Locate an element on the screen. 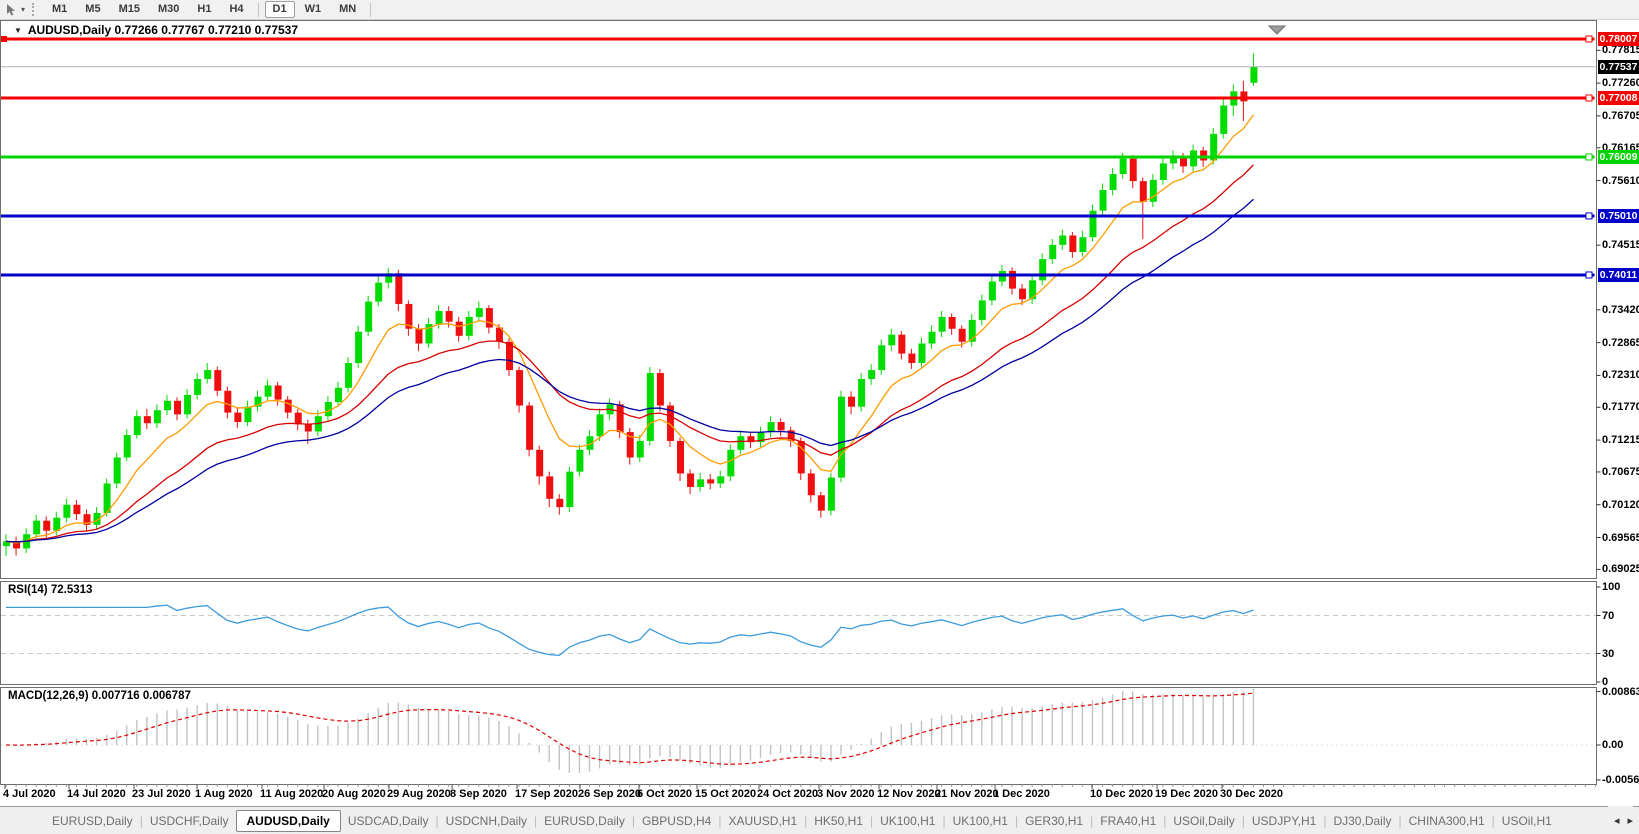 The height and width of the screenshot is (834, 1639). date-label: 1 Aug 2020 is located at coordinates (224, 794).